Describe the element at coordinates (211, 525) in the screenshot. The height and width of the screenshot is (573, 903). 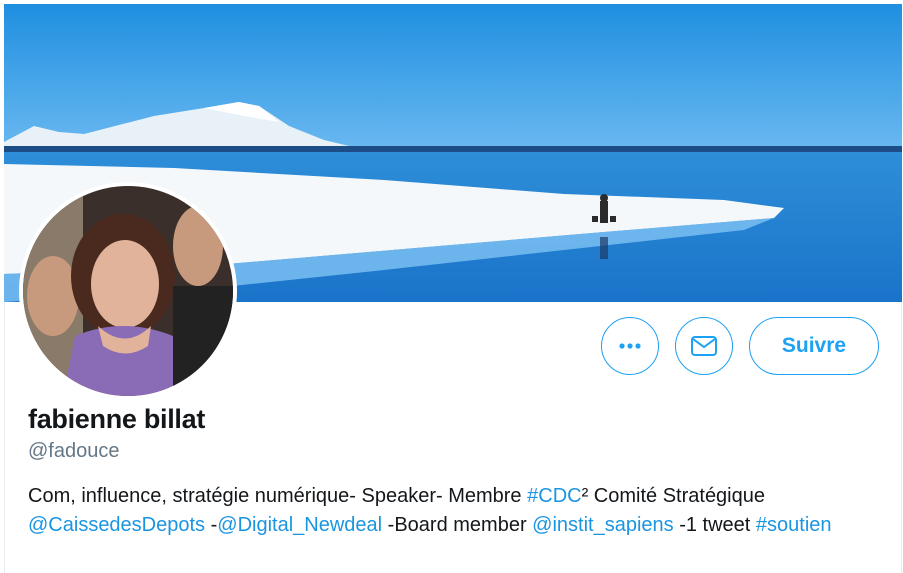
I see `bio-text: -` at that location.